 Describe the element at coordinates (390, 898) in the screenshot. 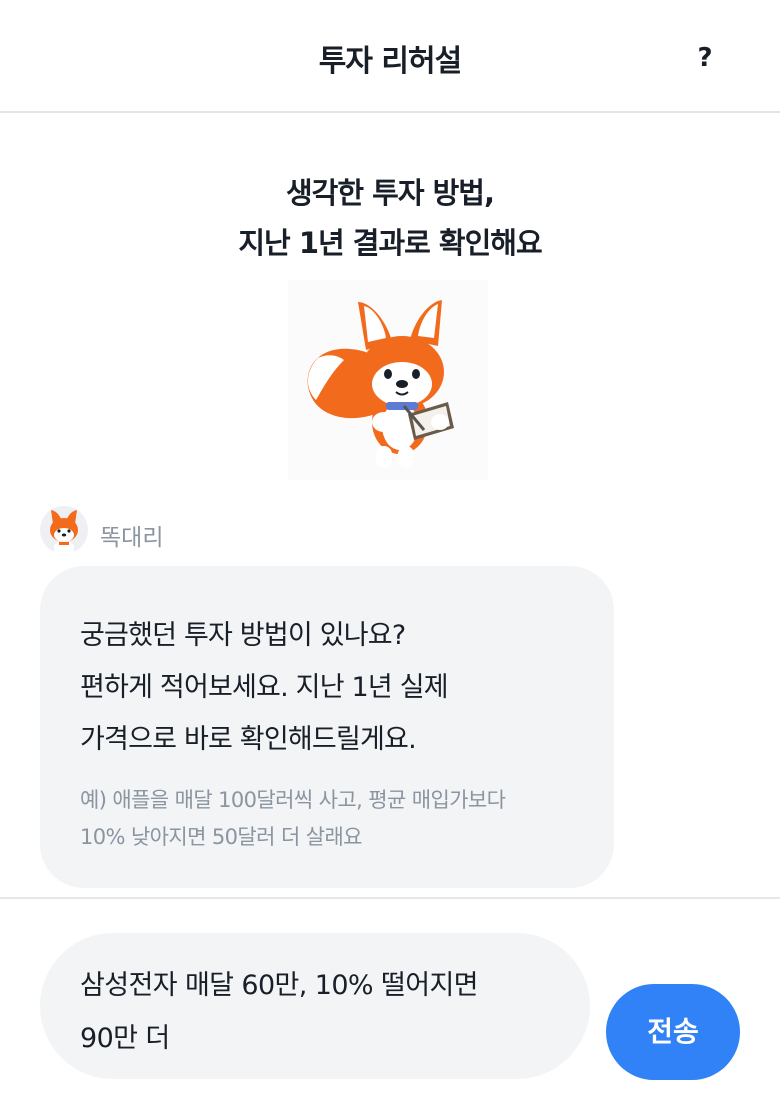

I see `composer-divider` at that location.